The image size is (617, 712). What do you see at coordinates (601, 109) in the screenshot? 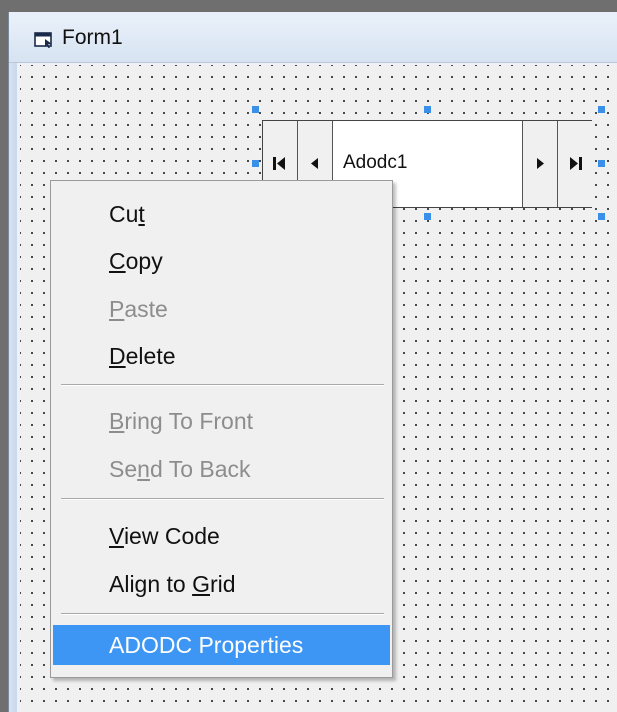
I see `resize-handle-top-right` at bounding box center [601, 109].